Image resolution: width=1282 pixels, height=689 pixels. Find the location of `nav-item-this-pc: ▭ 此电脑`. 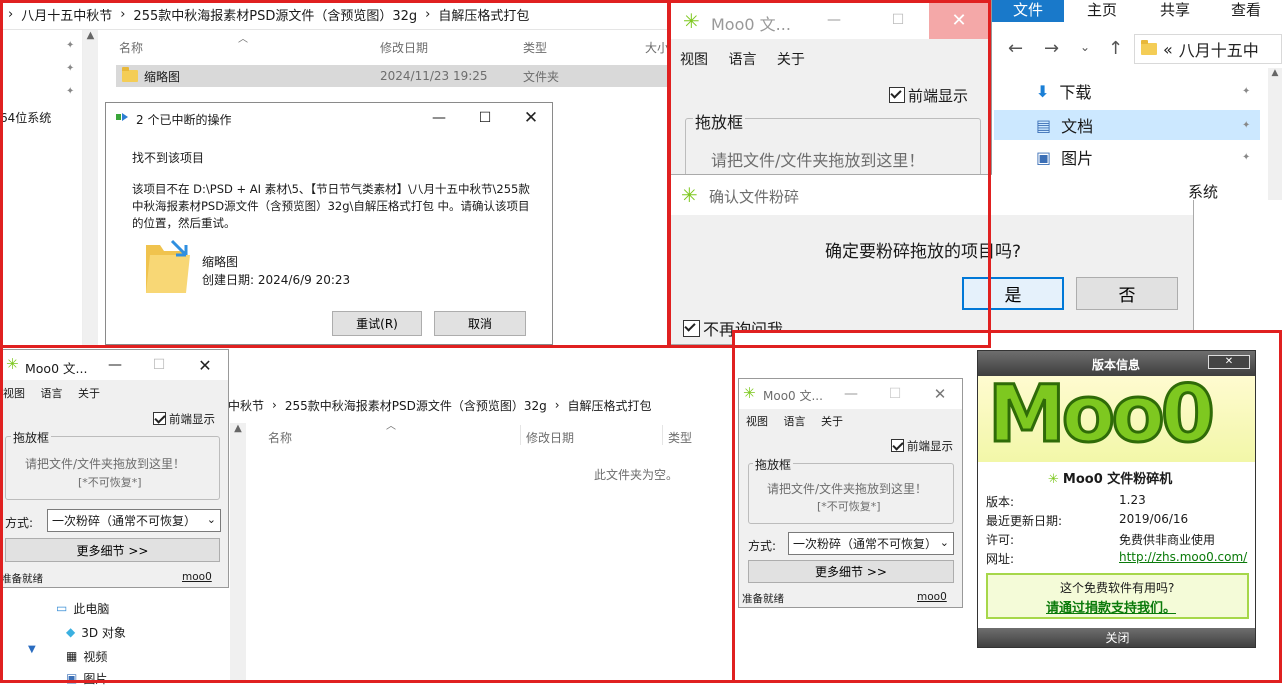

nav-item-this-pc: ▭ 此电脑 is located at coordinates (82, 608).